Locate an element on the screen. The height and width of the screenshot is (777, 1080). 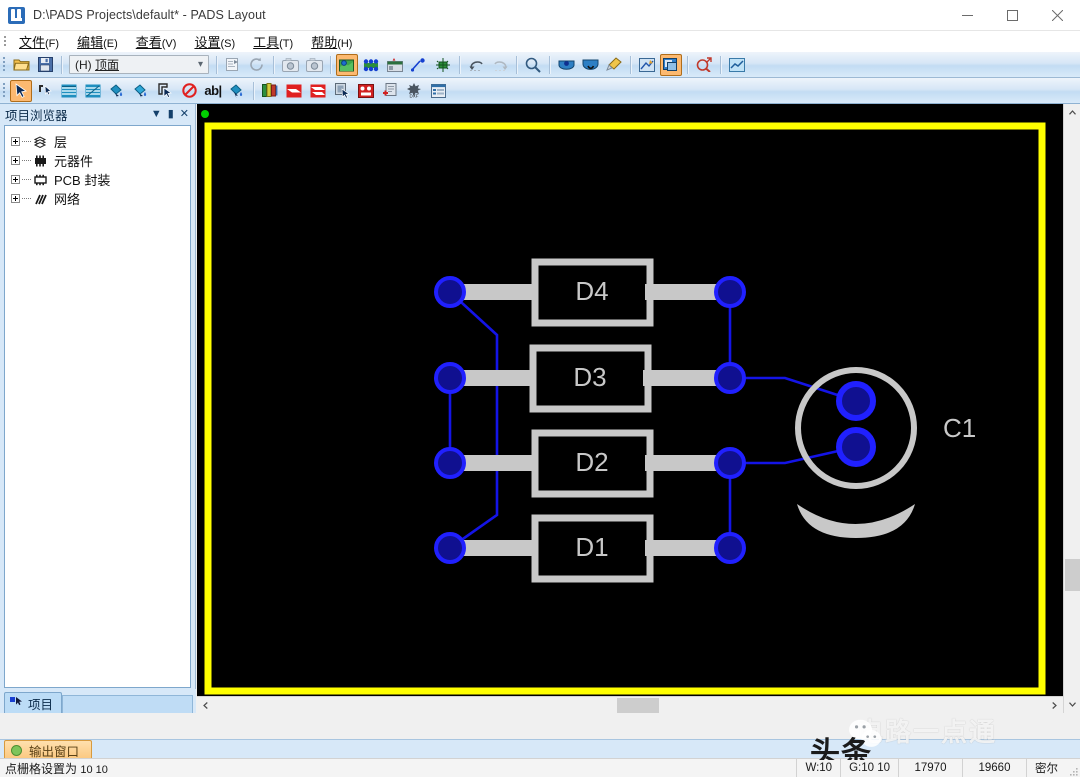
component-d4: D4 is located at coordinates (590, 292).